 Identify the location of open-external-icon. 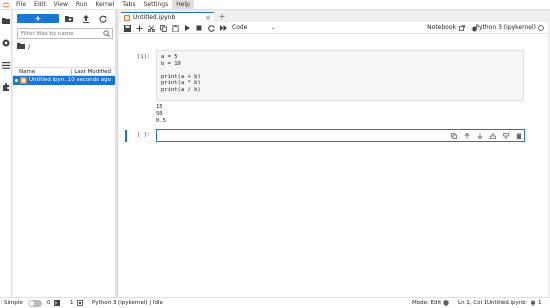
(462, 28).